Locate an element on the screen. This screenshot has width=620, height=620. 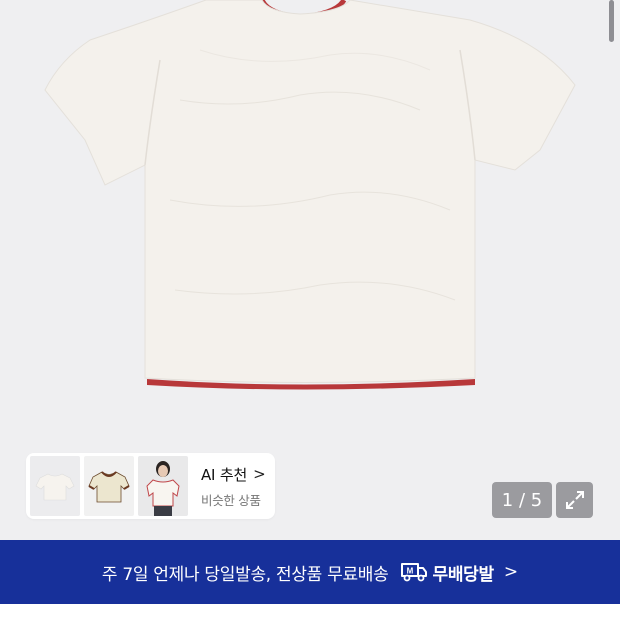
truck-m-icon: M is located at coordinates (414, 572).